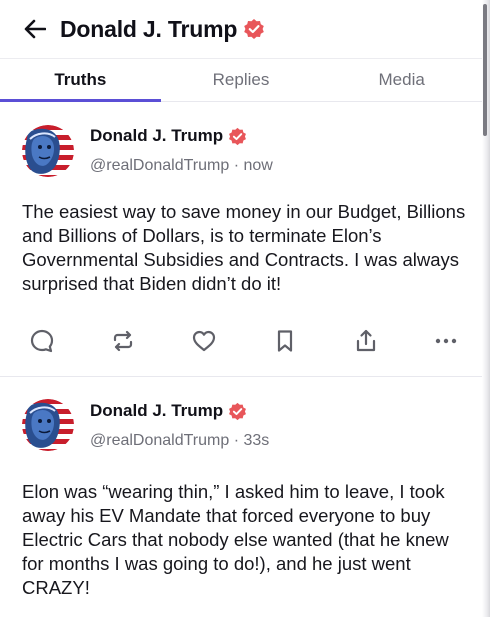 This screenshot has width=490, height=617. I want to click on back-button, so click(35, 29).